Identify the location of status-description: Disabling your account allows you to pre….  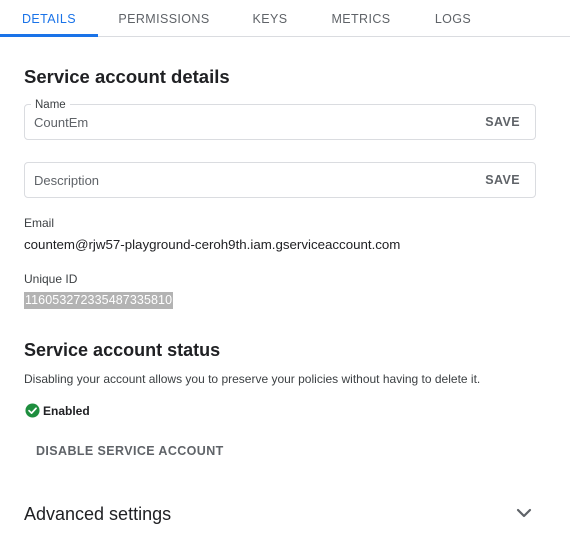
(252, 379).